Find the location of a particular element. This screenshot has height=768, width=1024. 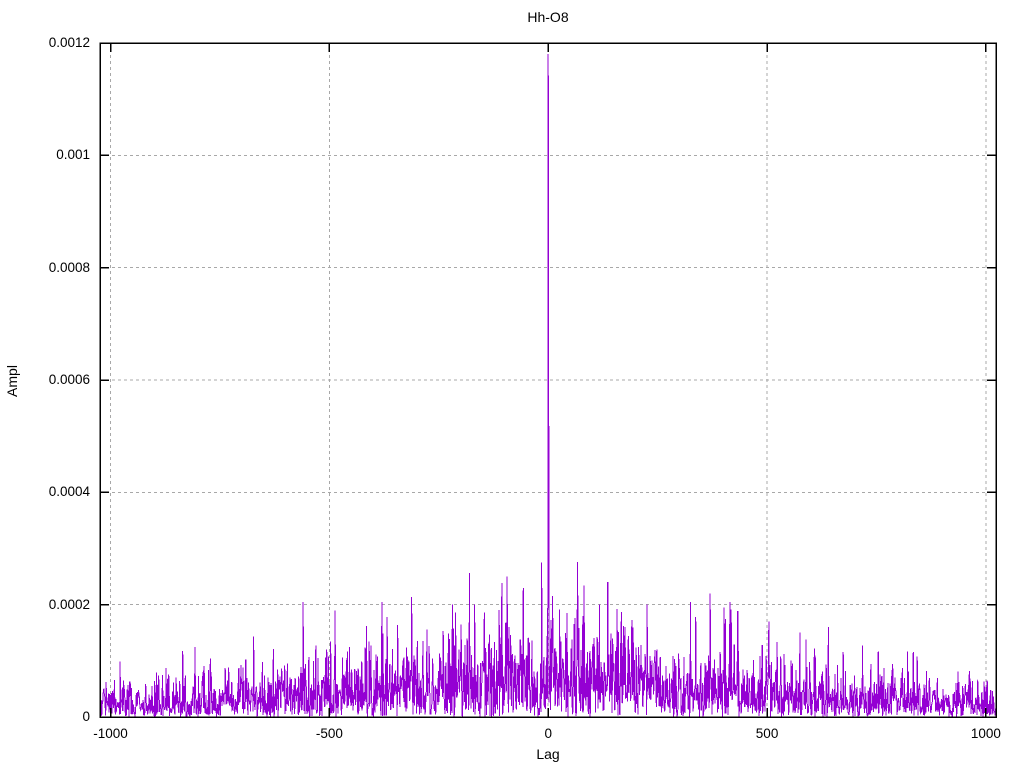

x-tick-label: -500 is located at coordinates (329, 733).